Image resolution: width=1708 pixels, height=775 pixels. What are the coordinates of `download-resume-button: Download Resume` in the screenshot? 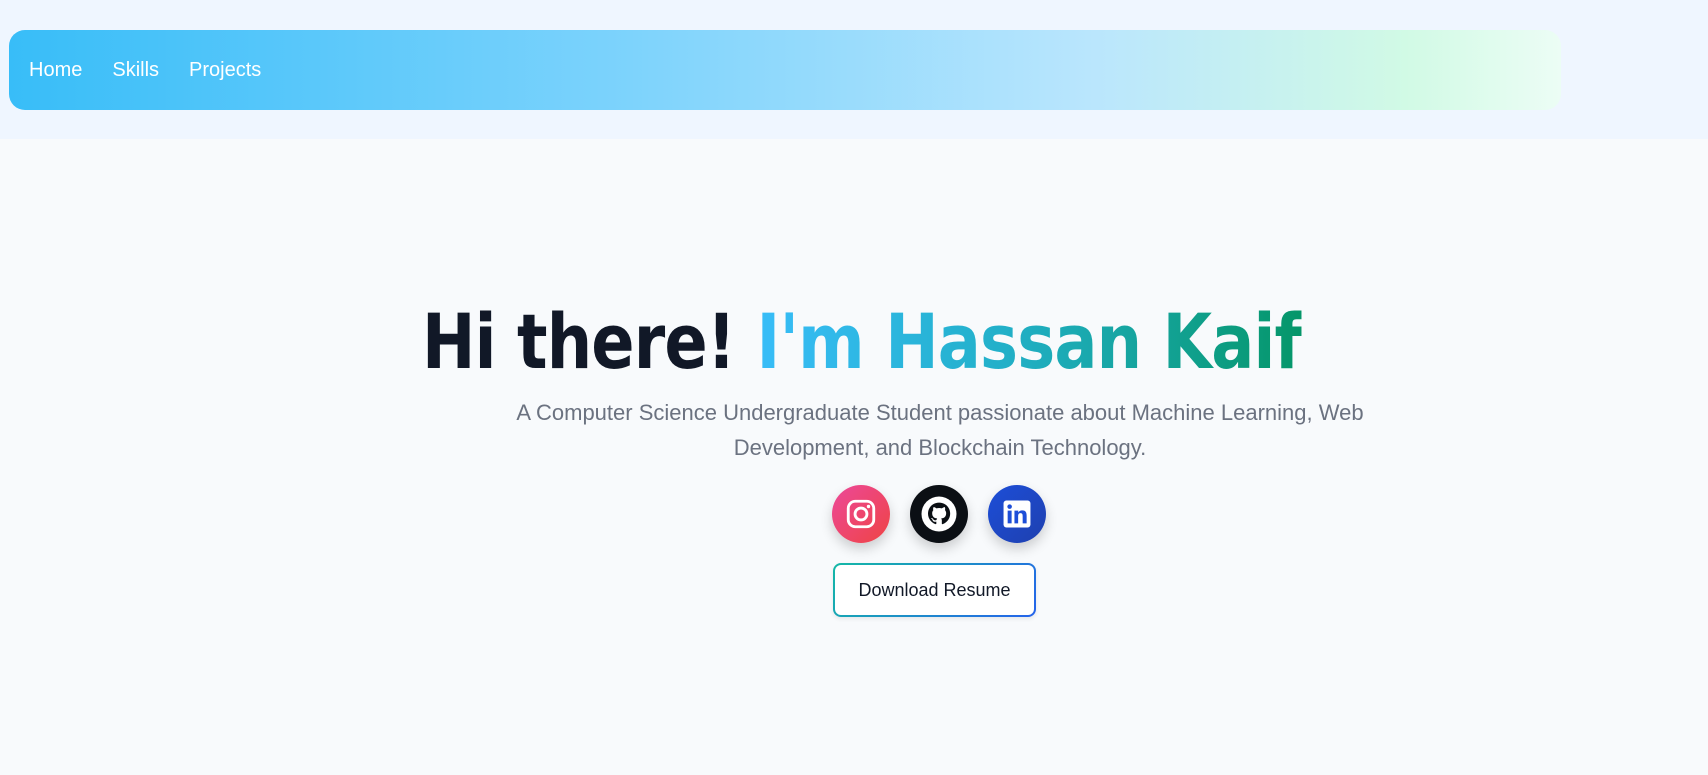 It's located at (934, 590).